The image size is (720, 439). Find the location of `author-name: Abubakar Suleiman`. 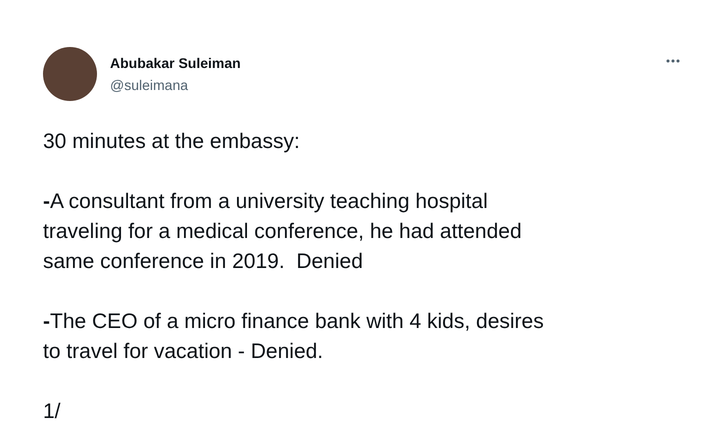

author-name: Abubakar Suleiman is located at coordinates (388, 63).